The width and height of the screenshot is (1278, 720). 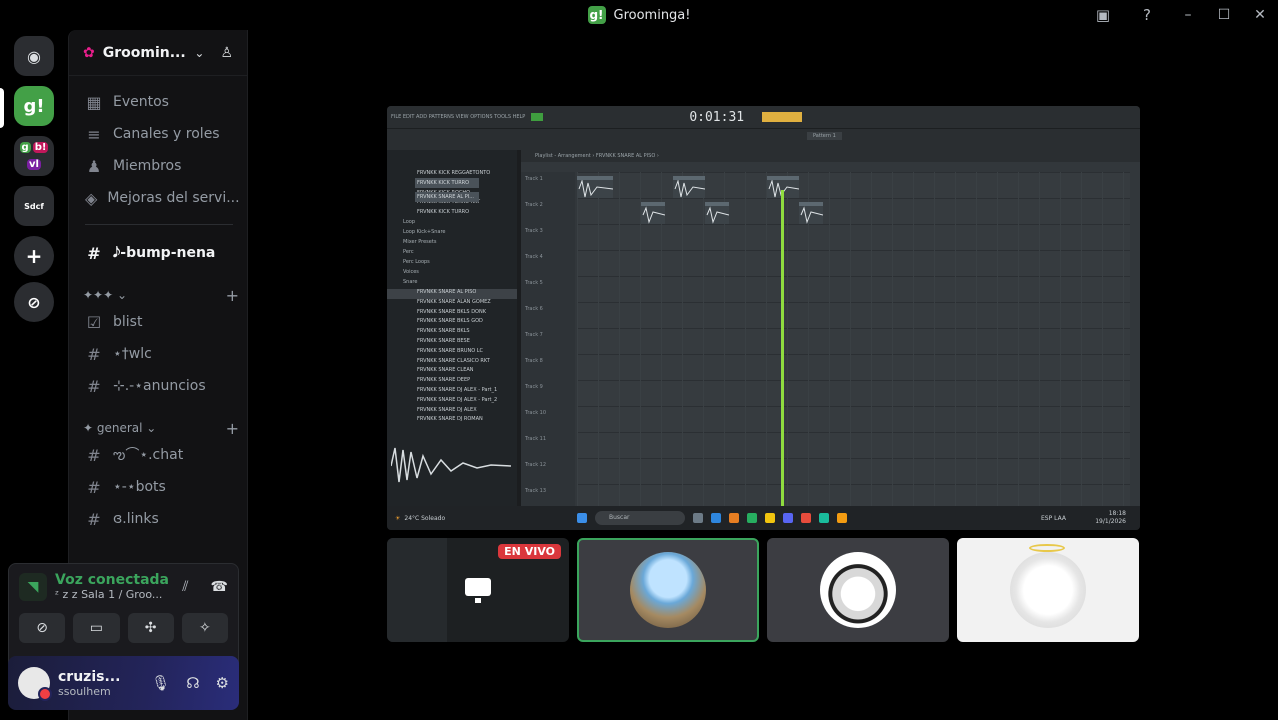 What do you see at coordinates (536, 413) in the screenshot?
I see `track-label: Track 10` at bounding box center [536, 413].